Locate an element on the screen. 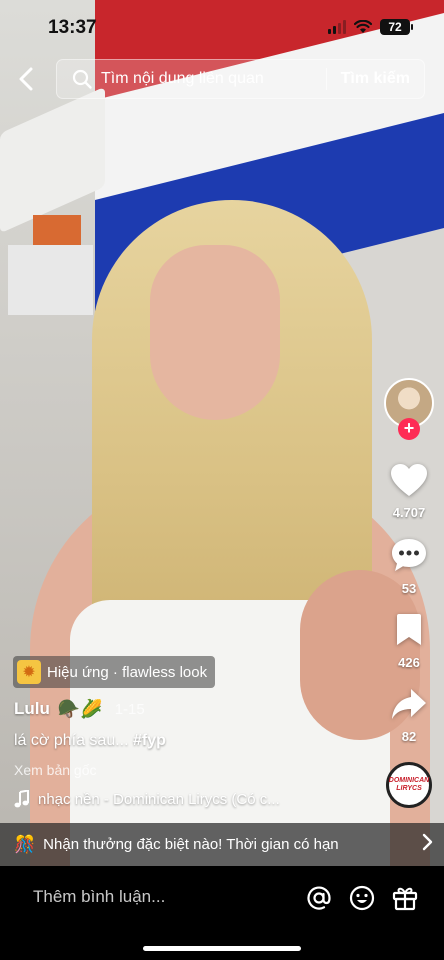 This screenshot has height=960, width=444. comment-icon is located at coordinates (409, 555).